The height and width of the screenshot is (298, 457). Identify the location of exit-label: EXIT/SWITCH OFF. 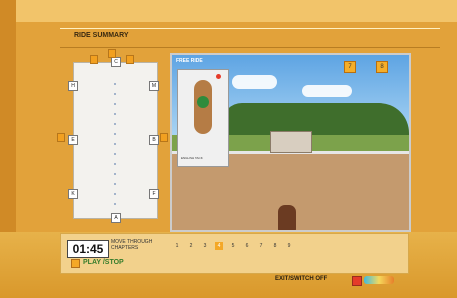
(301, 279).